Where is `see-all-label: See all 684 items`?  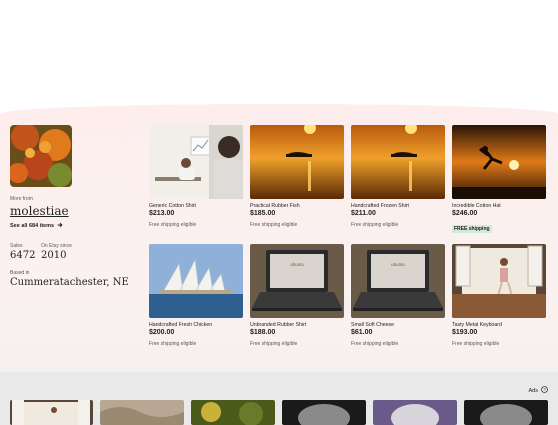
see-all-label: See all 684 items is located at coordinates (32, 226).